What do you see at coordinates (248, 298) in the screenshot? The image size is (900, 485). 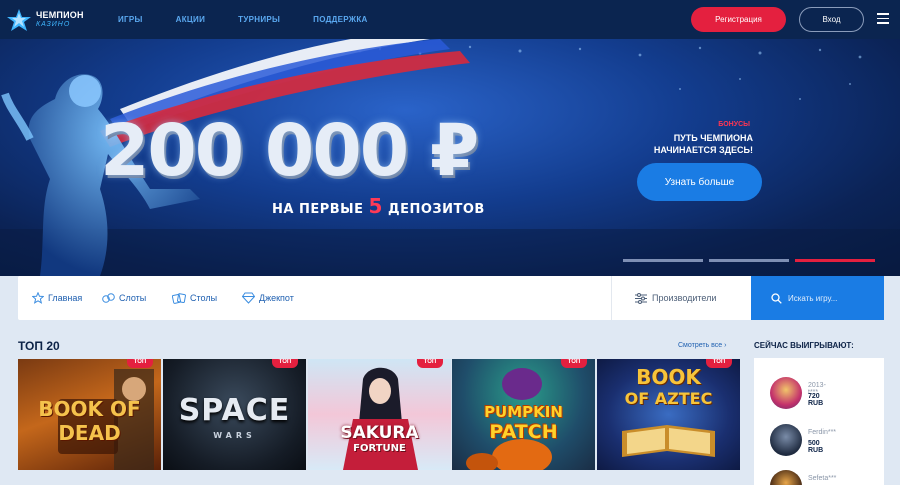 I see `diamond-icon` at bounding box center [248, 298].